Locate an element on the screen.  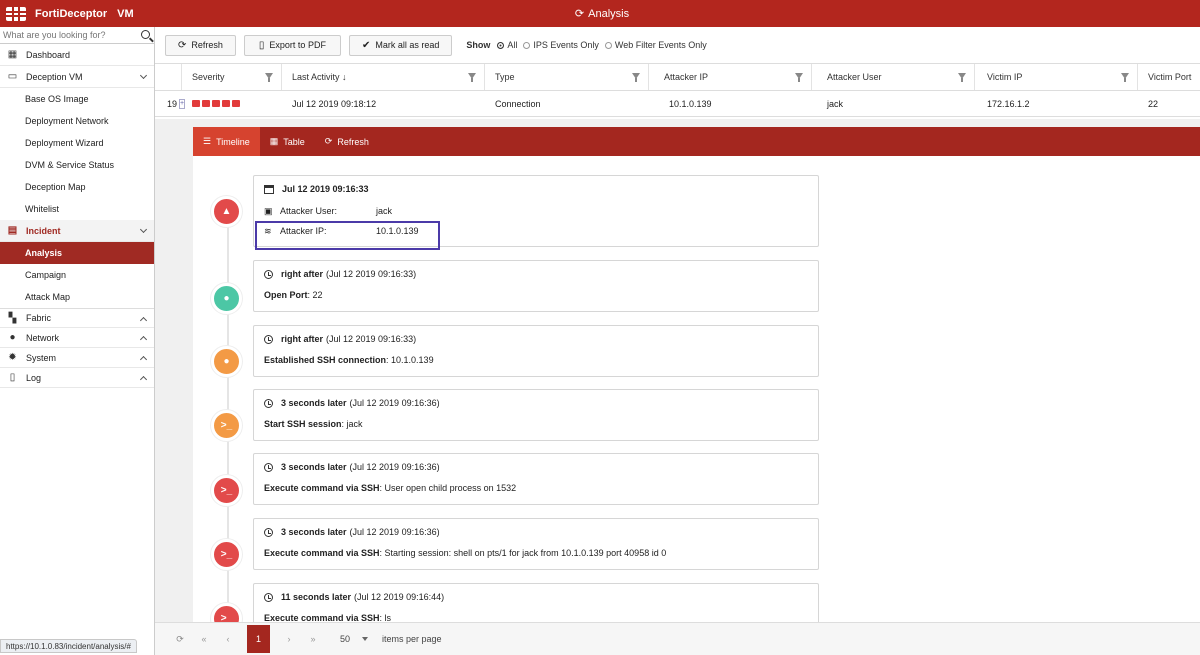
tab-timeline: ☰ Timeline is located at coordinates (226, 141).